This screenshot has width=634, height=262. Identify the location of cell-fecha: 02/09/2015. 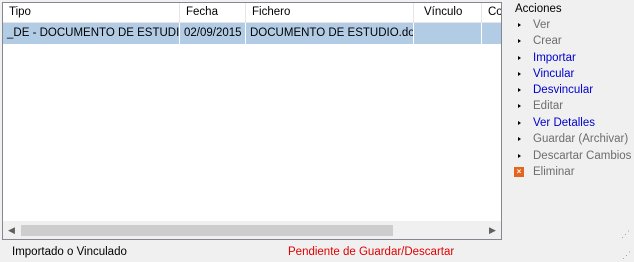
(213, 33).